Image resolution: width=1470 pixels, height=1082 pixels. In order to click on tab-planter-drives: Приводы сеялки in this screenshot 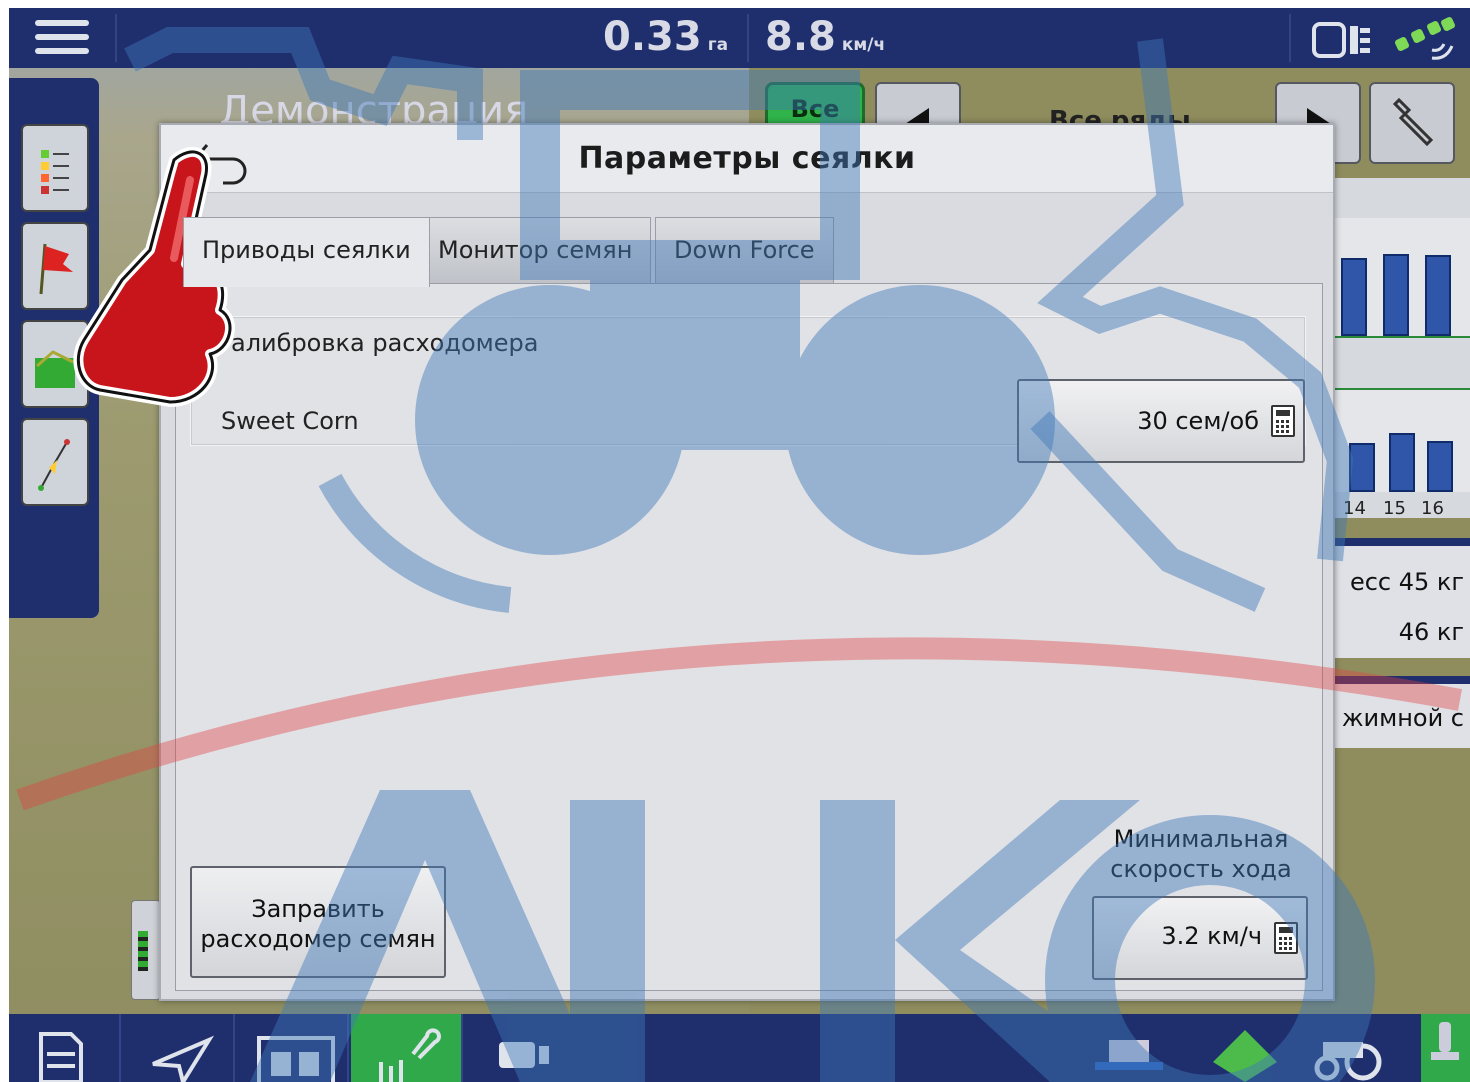, I will do `click(306, 252)`.